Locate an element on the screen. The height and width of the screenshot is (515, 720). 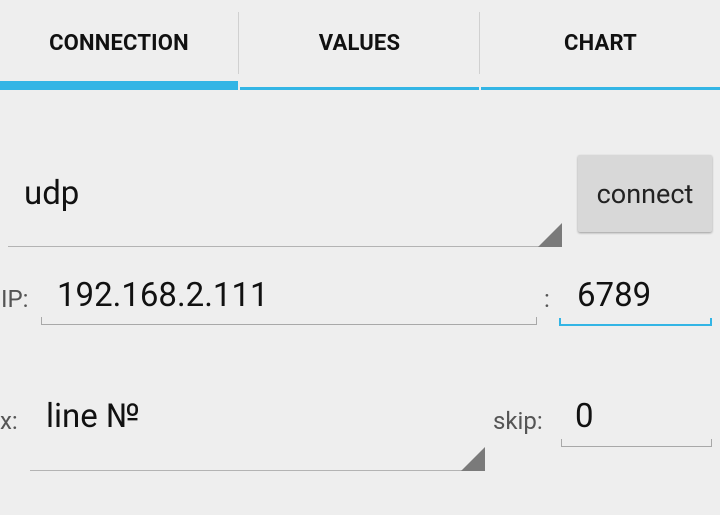
port-input: 6789 is located at coordinates (635, 298).